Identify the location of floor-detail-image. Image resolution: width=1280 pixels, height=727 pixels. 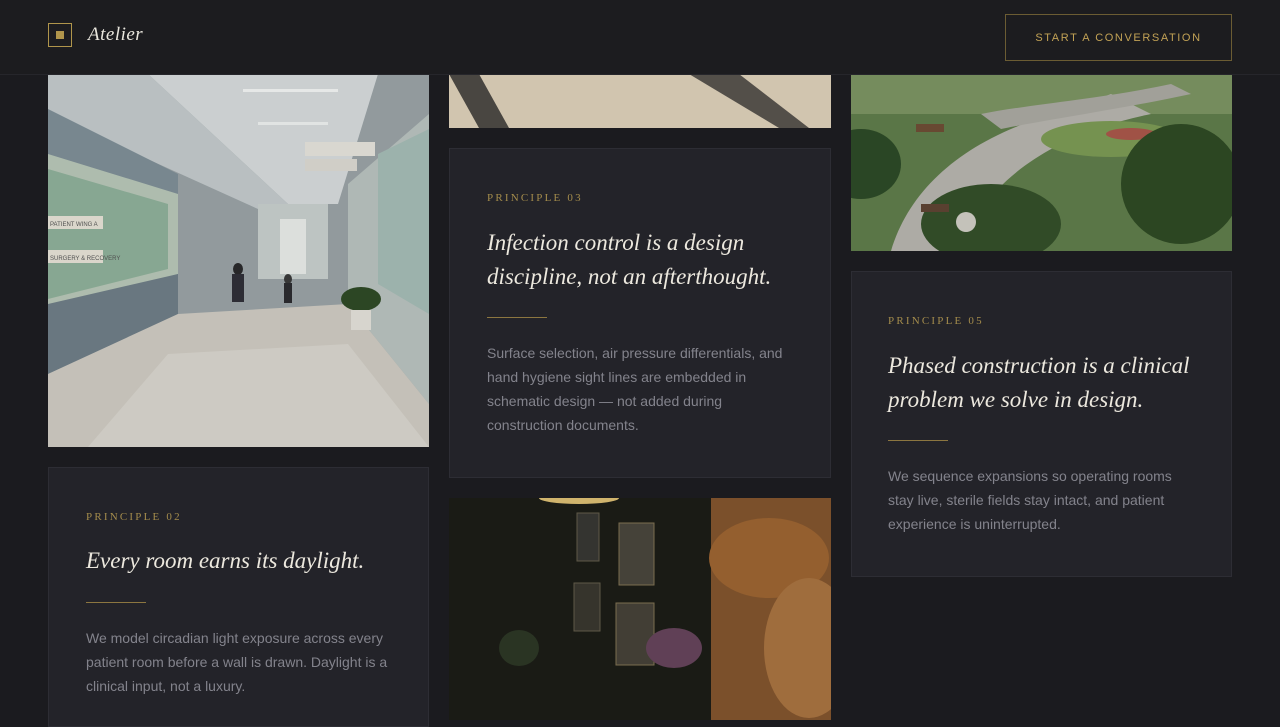
(640, 101).